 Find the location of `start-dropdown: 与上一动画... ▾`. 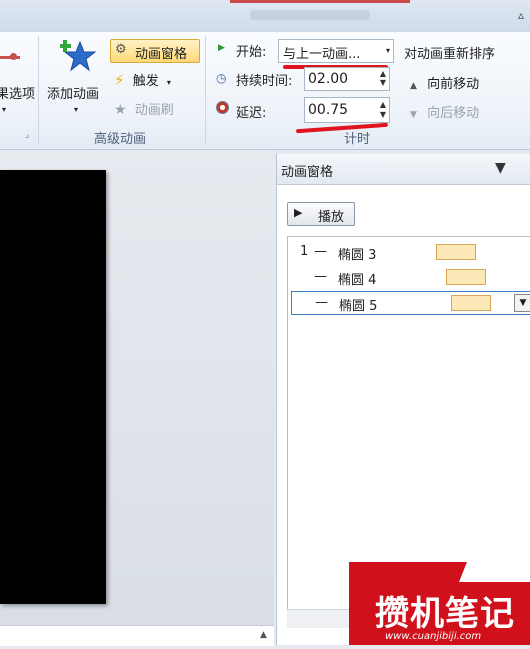

start-dropdown: 与上一动画... ▾ is located at coordinates (336, 51).